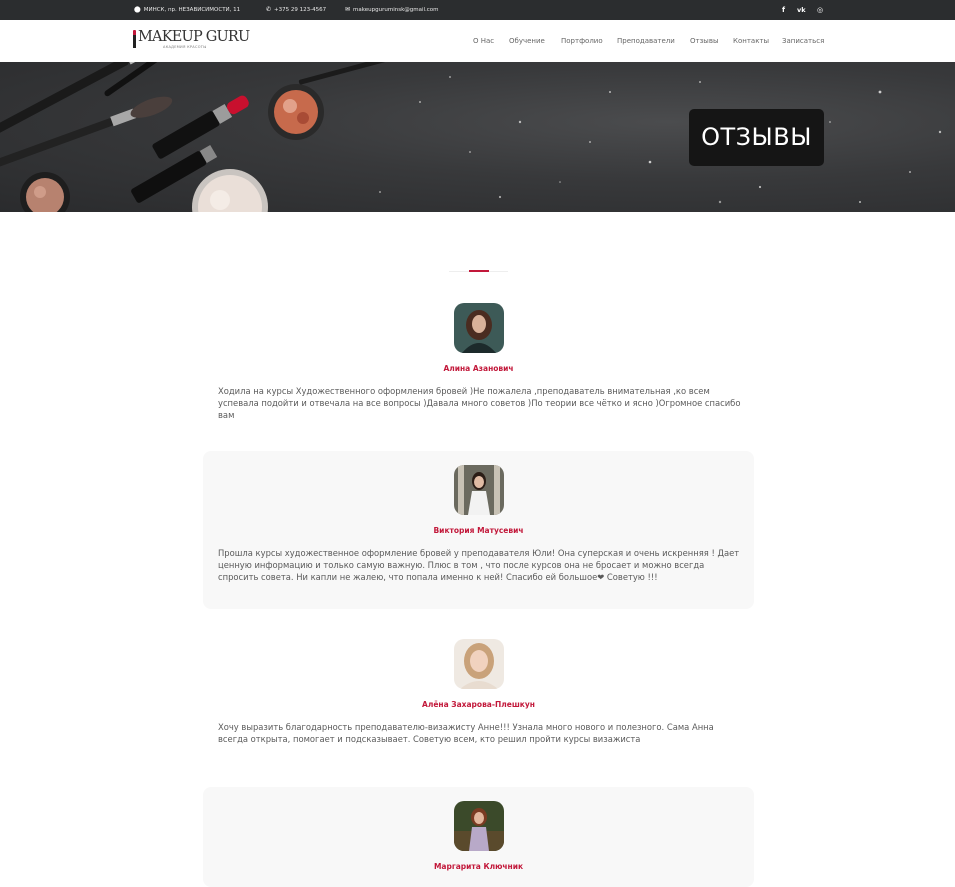 The height and width of the screenshot is (887, 955). Describe the element at coordinates (300, 10) in the screenshot. I see `phone-text: +375 29 123-4567` at that location.